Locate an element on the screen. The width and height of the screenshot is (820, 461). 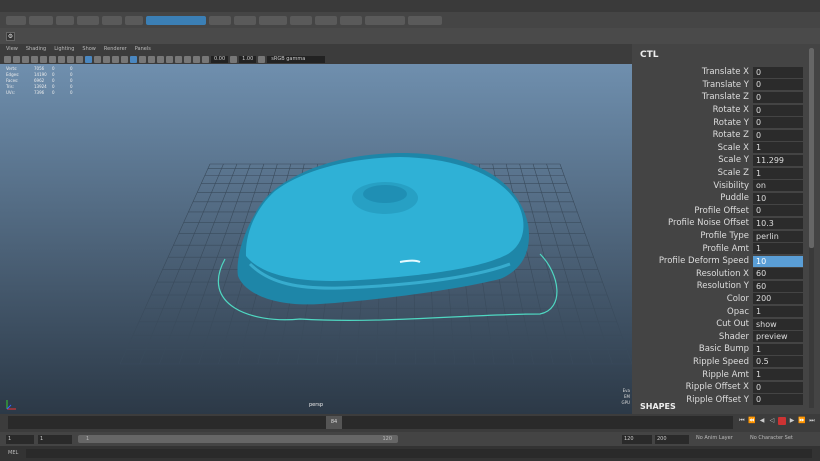
attribute-row: Resolution Y 60 is located at coordinates (726, 286).